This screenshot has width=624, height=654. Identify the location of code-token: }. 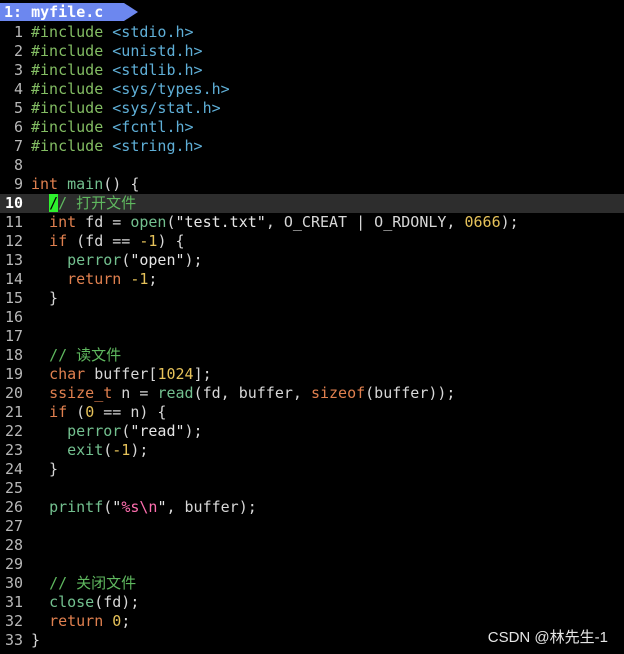
(45, 298).